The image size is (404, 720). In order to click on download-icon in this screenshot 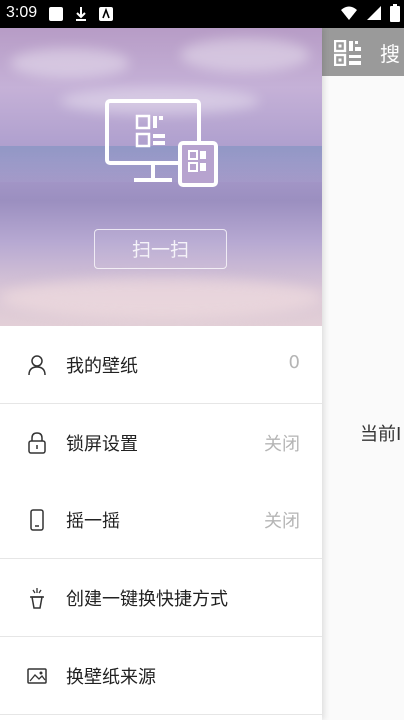, I will do `click(81, 16)`.